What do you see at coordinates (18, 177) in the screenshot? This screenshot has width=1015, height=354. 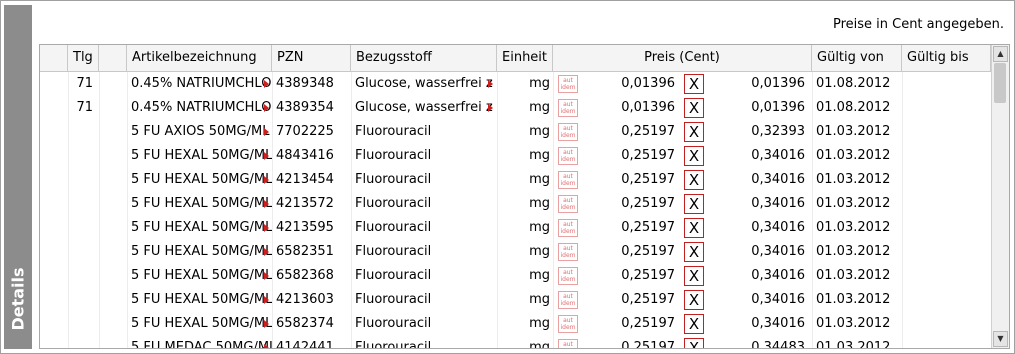 I see `details-sidebar: Details` at bounding box center [18, 177].